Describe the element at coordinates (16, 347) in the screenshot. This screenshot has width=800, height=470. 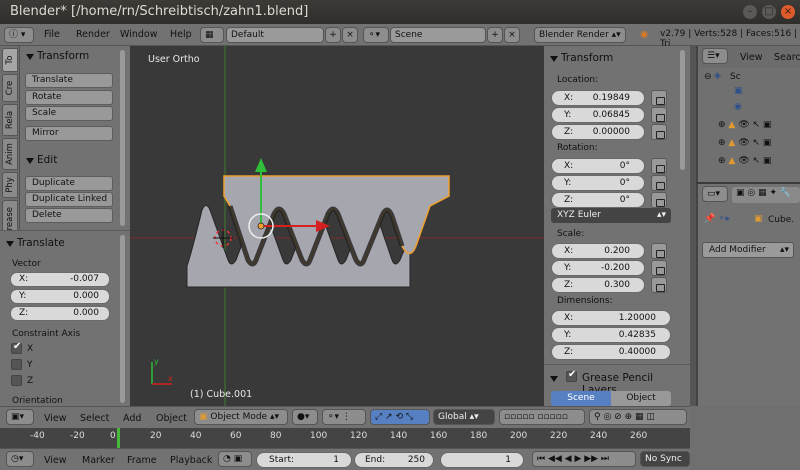
I see `constraint-x-checkbox` at that location.